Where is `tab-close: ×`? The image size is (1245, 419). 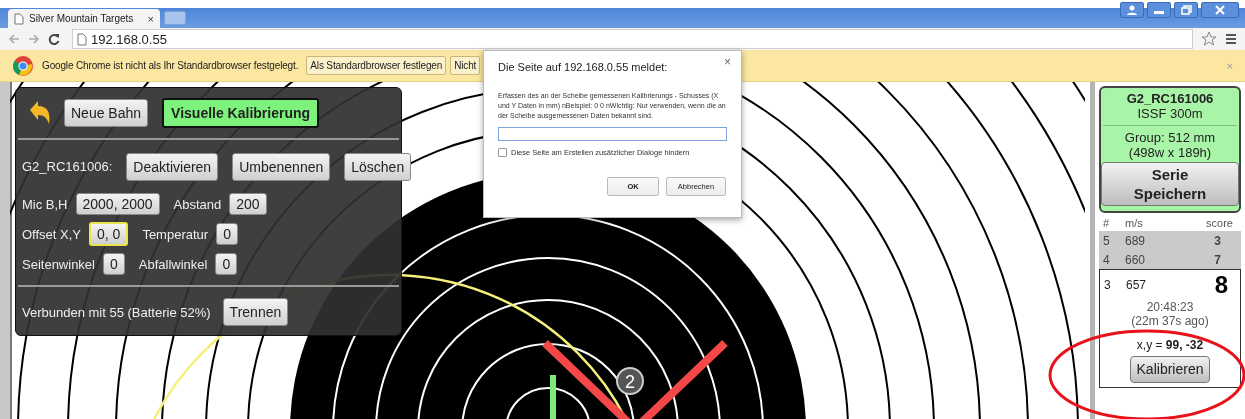
tab-close: × is located at coordinates (150, 18).